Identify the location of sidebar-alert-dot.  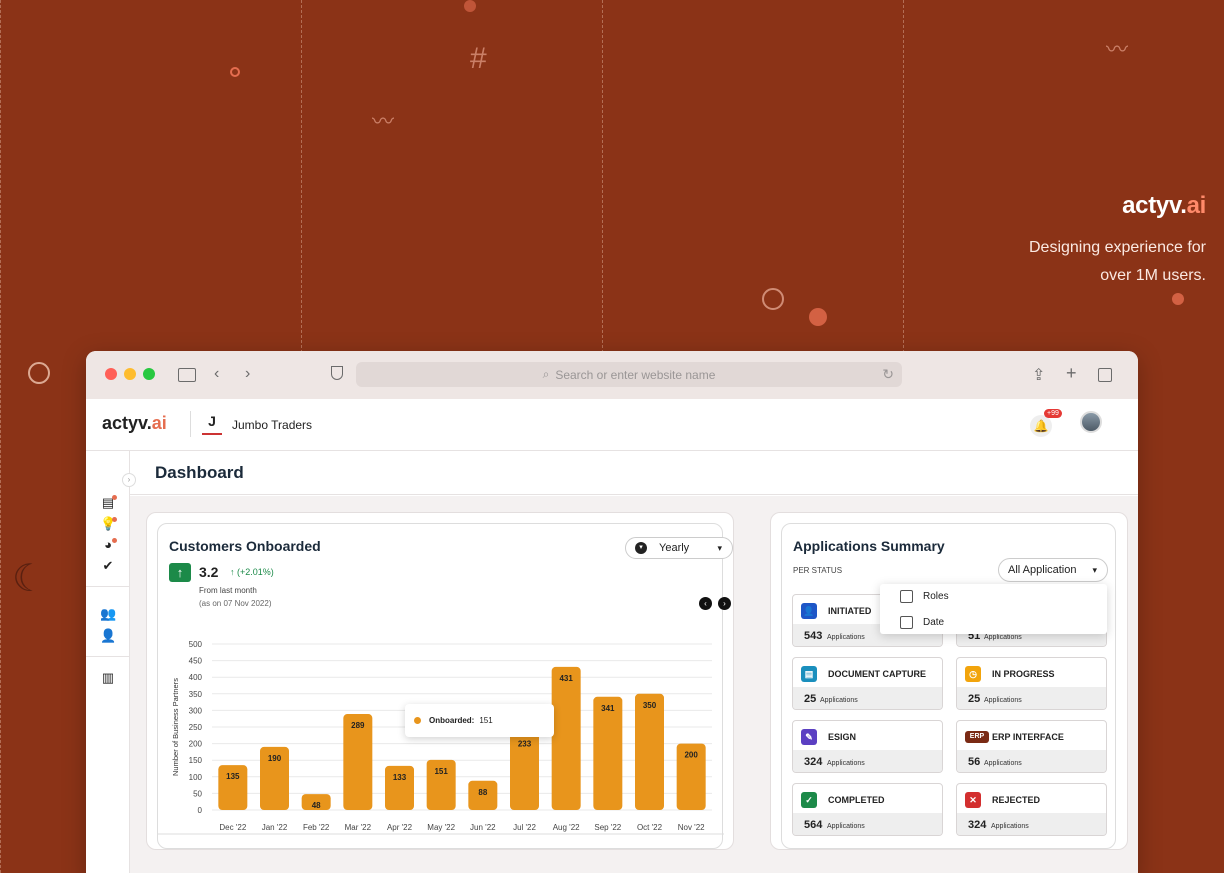
(114, 497).